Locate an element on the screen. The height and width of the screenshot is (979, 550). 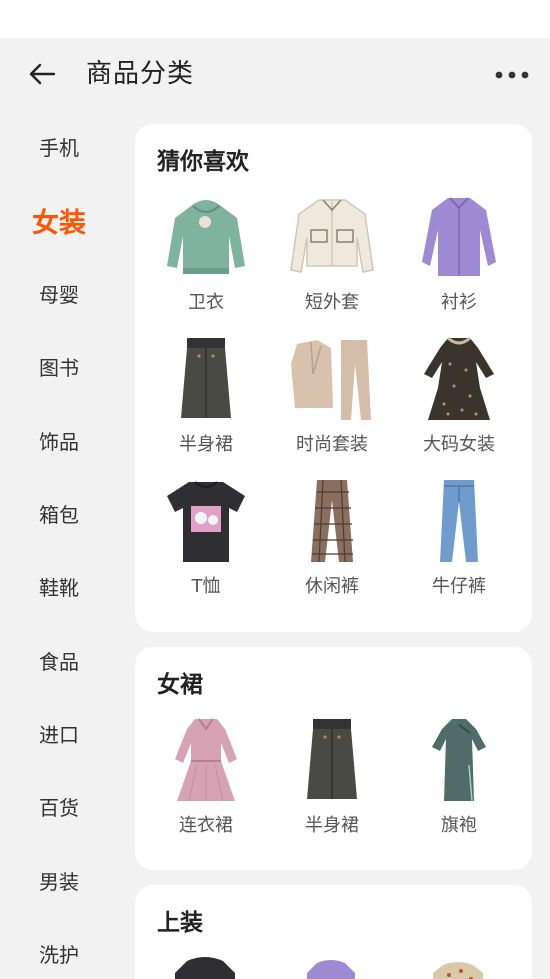
product-item-plus-size: 大码女装 is located at coordinates (459, 399).